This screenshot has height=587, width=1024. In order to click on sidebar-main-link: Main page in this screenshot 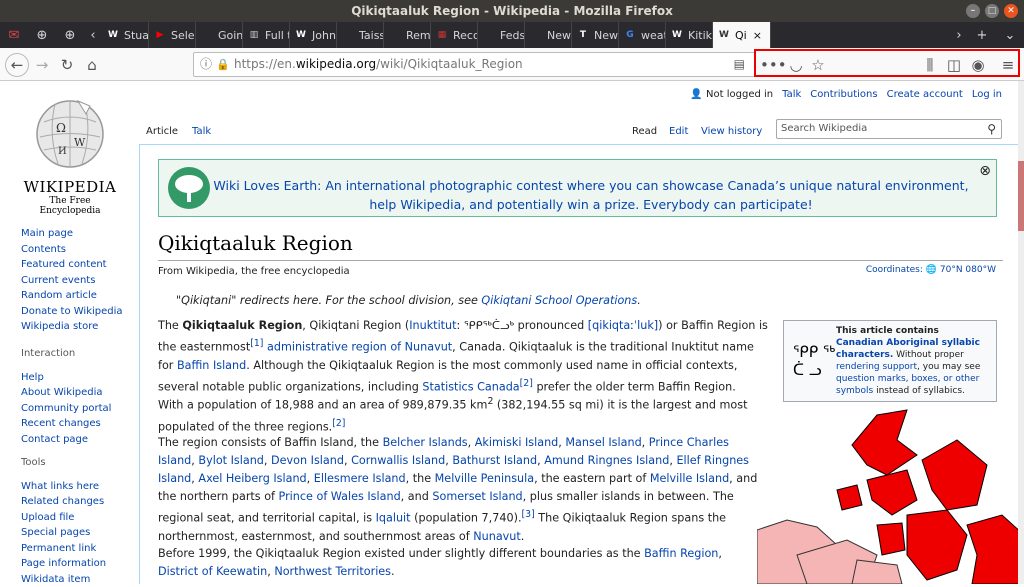, I will do `click(72, 234)`.